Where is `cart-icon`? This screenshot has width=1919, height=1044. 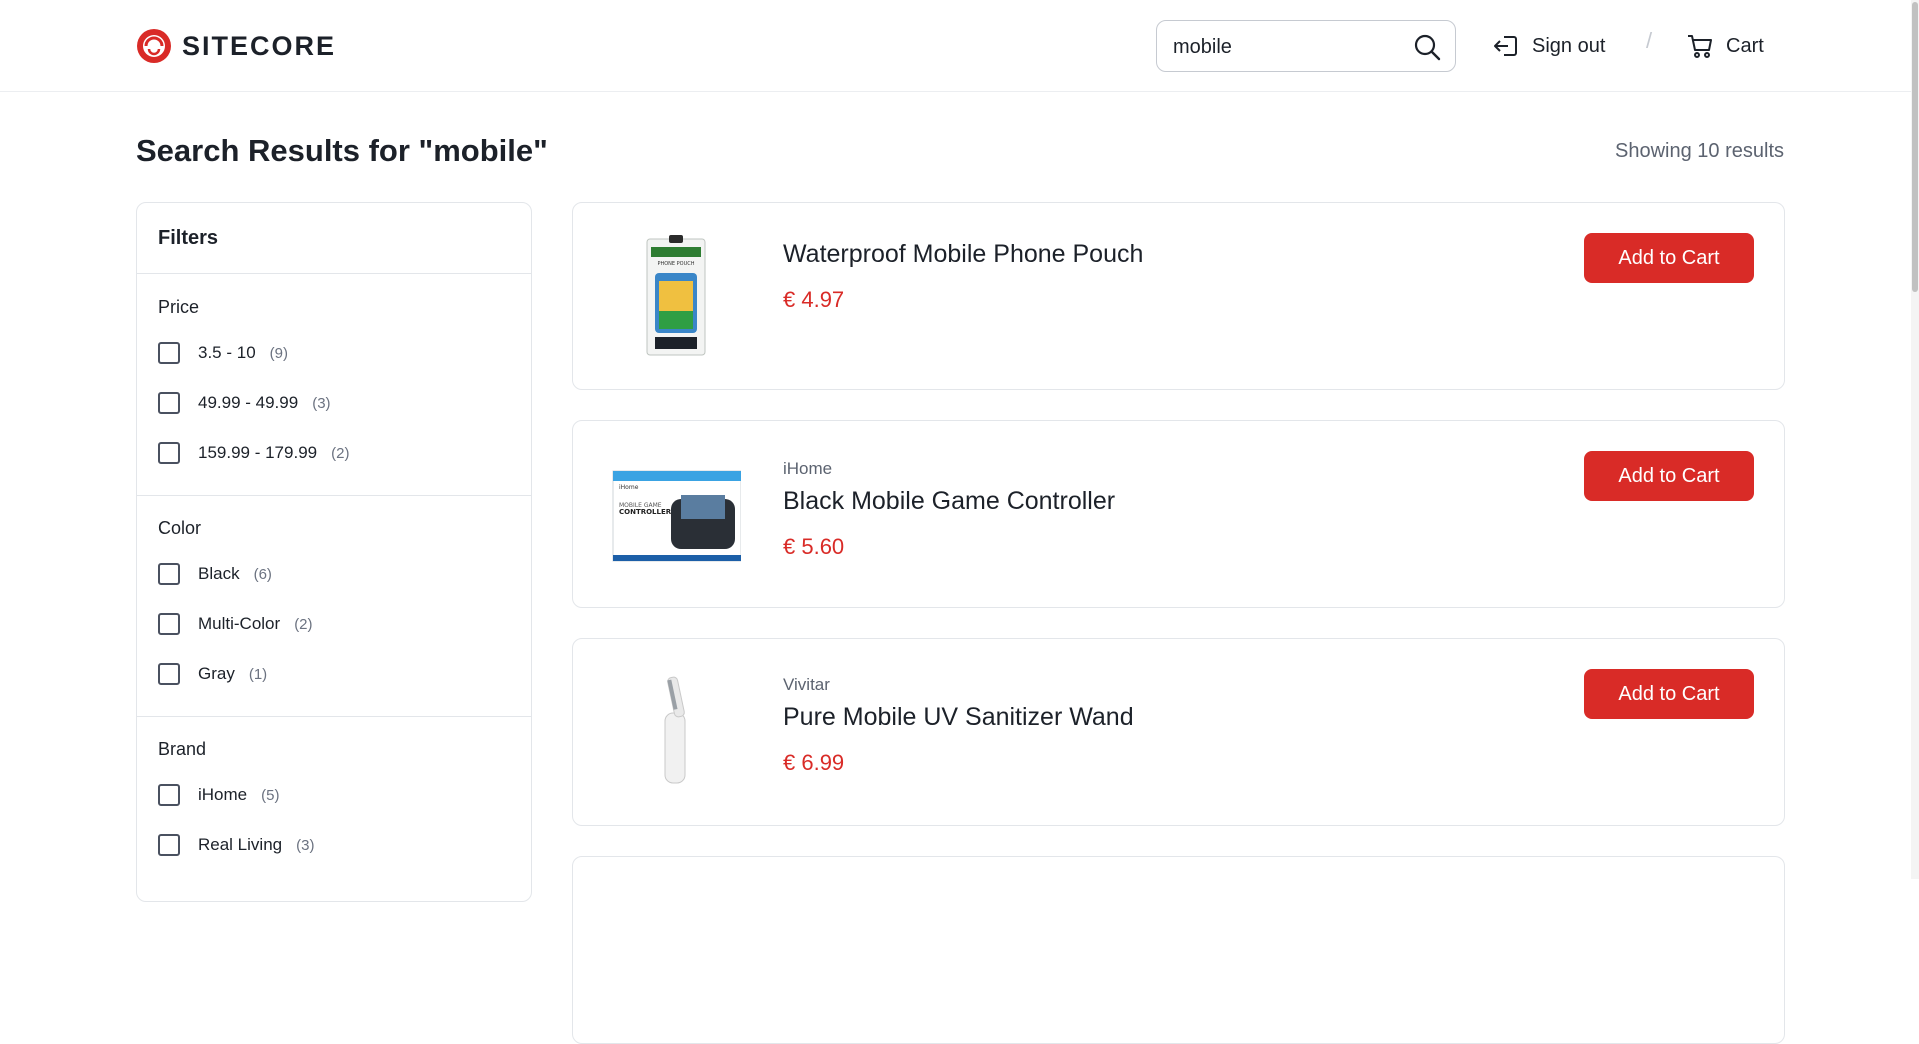 cart-icon is located at coordinates (1700, 46).